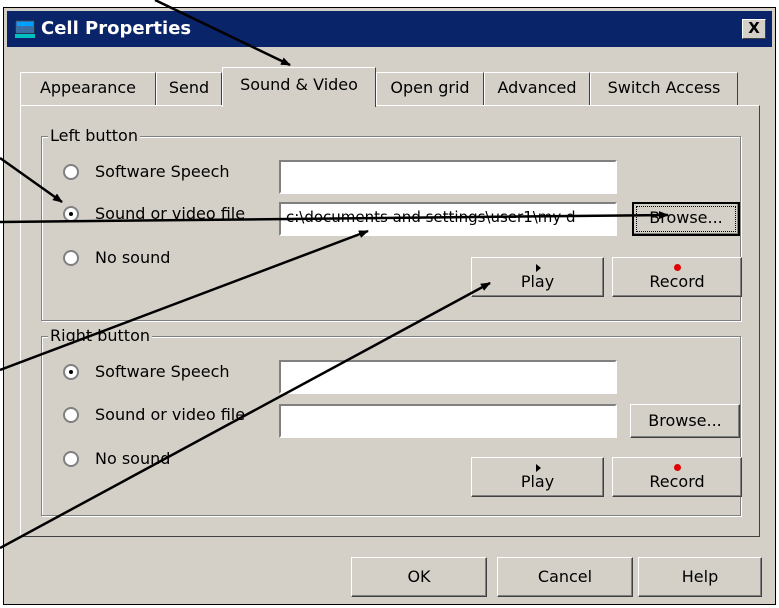 Image resolution: width=779 pixels, height=608 pixels. Describe the element at coordinates (448, 377) in the screenshot. I see `right-speech-input` at that location.